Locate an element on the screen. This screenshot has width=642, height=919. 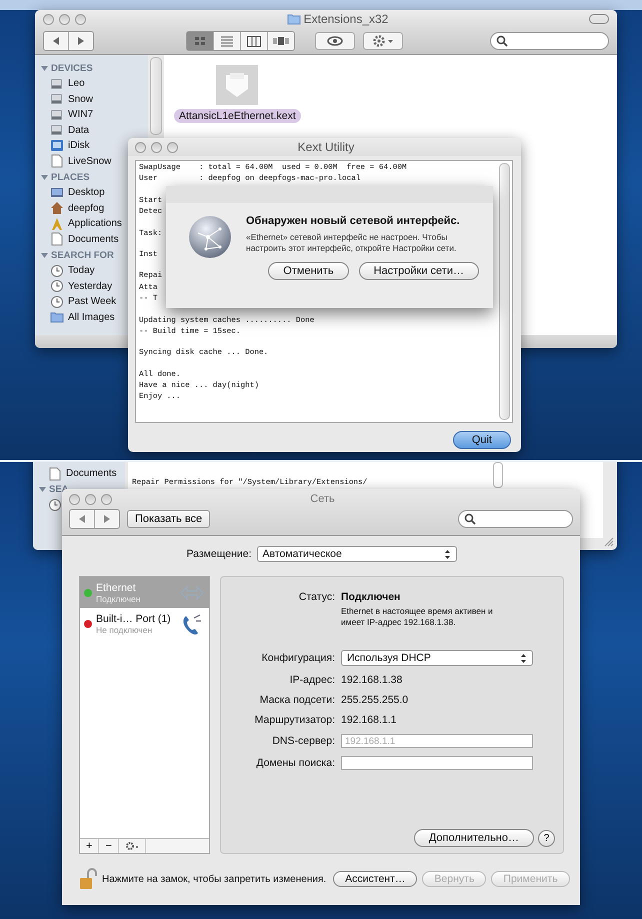
alert-button: Отменить is located at coordinates (308, 271).